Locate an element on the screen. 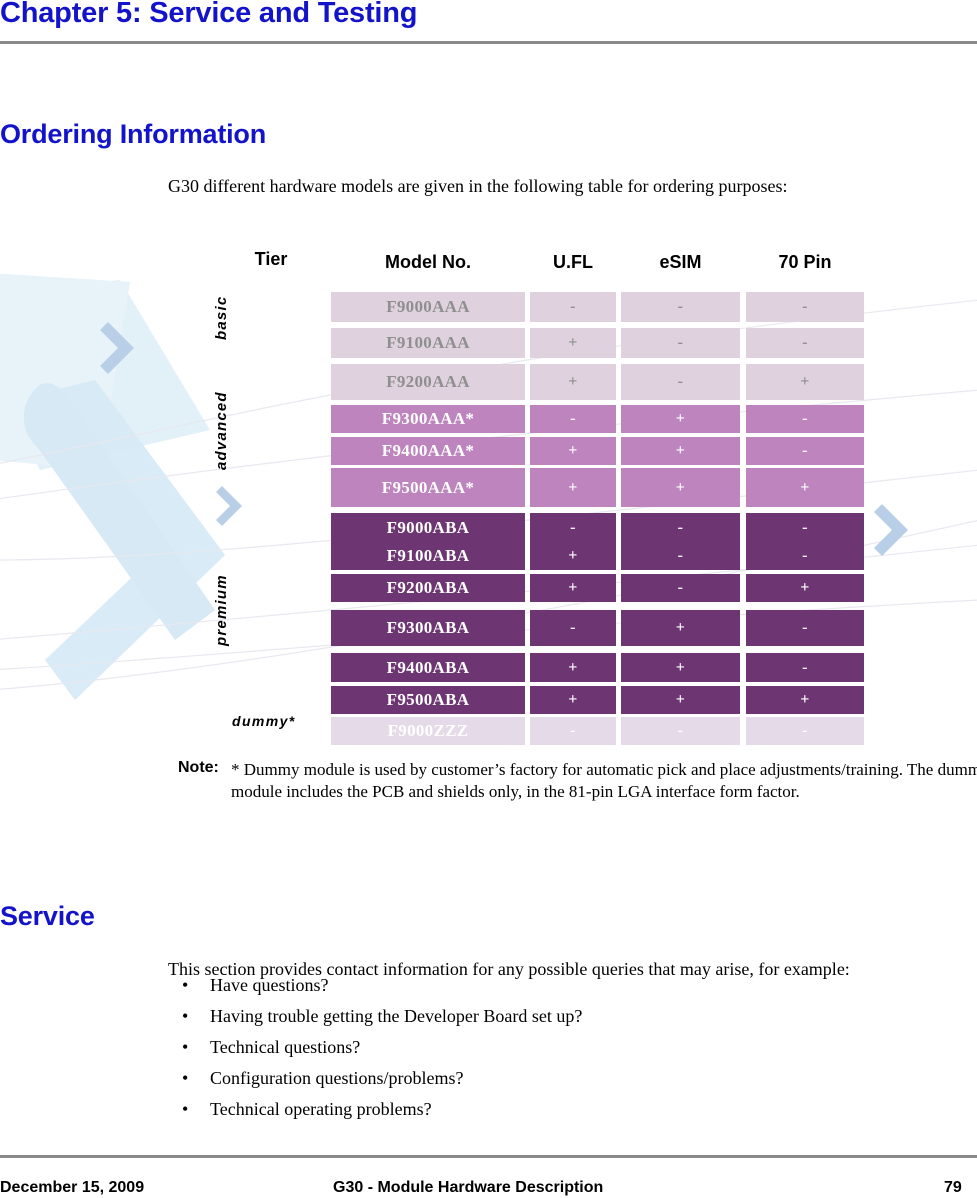  list-item: • Have questions? is located at coordinates (379, 985).